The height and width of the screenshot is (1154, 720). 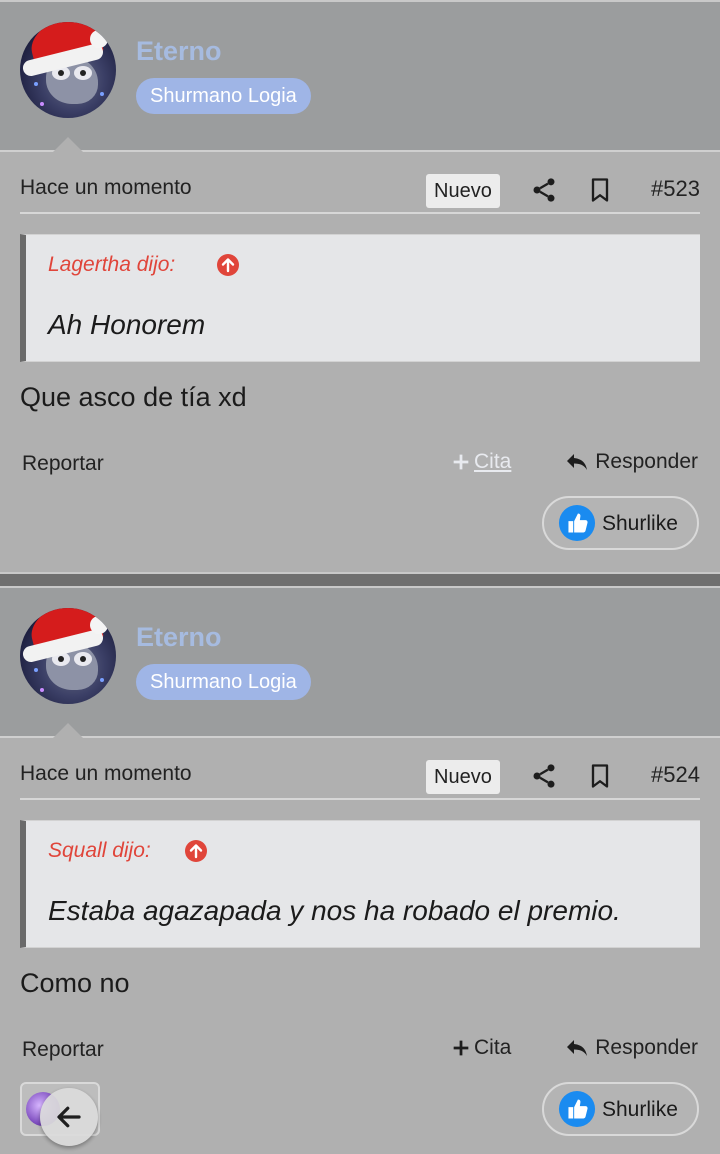 I want to click on post-number: #524, so click(x=675, y=775).